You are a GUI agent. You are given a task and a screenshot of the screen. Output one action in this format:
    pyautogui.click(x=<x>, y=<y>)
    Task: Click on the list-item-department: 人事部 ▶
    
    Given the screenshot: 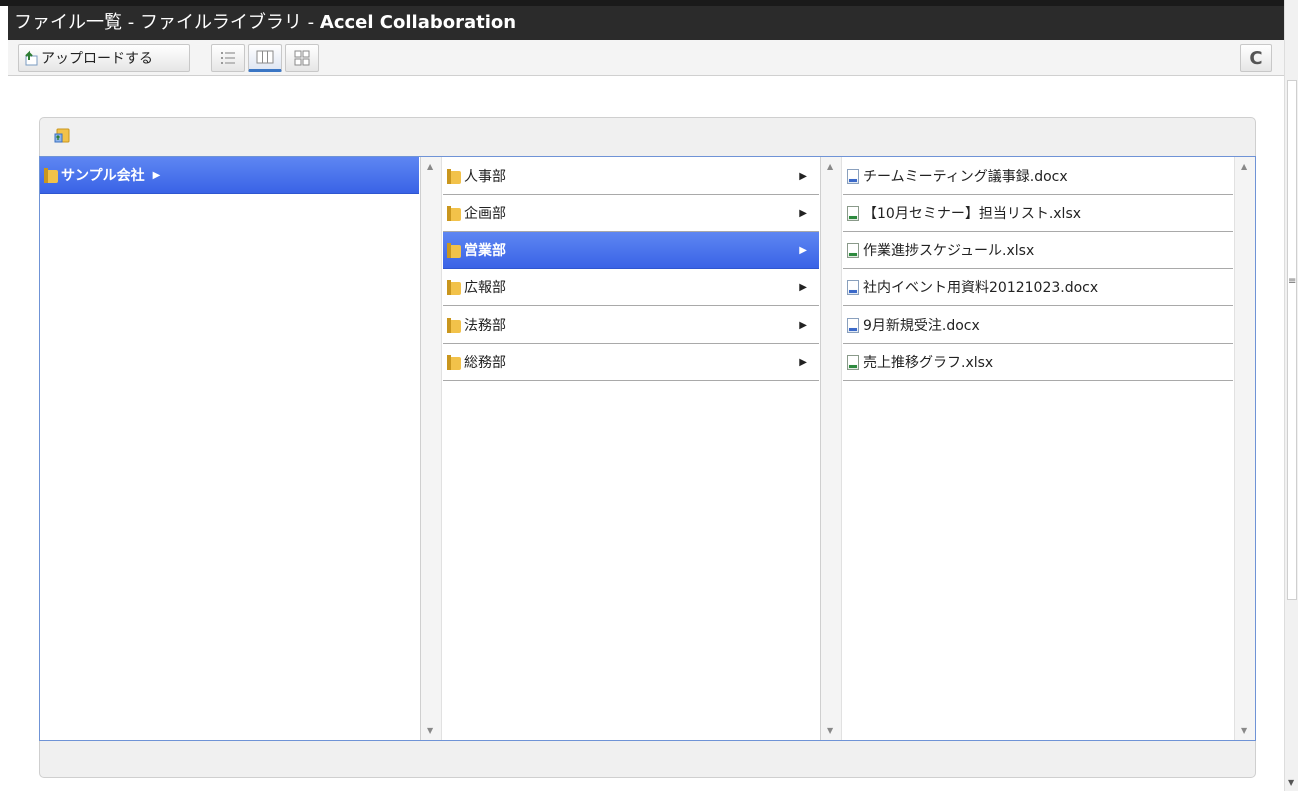 What is the action you would take?
    pyautogui.click(x=631, y=176)
    